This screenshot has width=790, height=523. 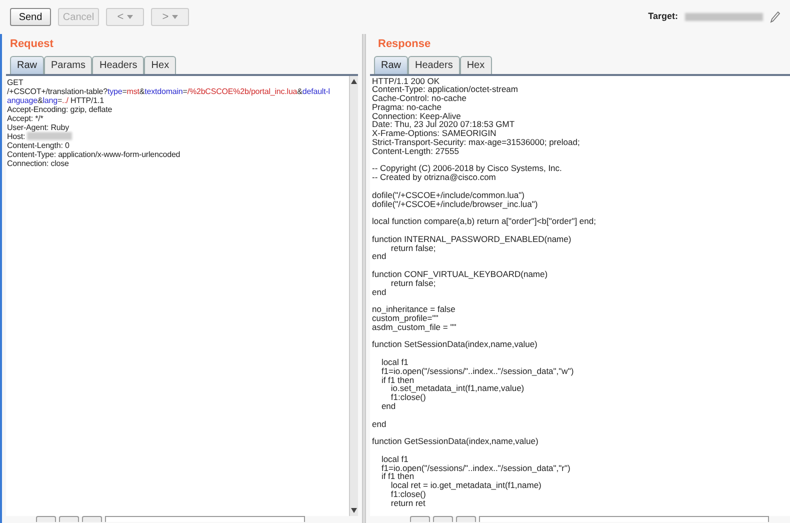 I want to click on scrollbar, so click(x=353, y=296).